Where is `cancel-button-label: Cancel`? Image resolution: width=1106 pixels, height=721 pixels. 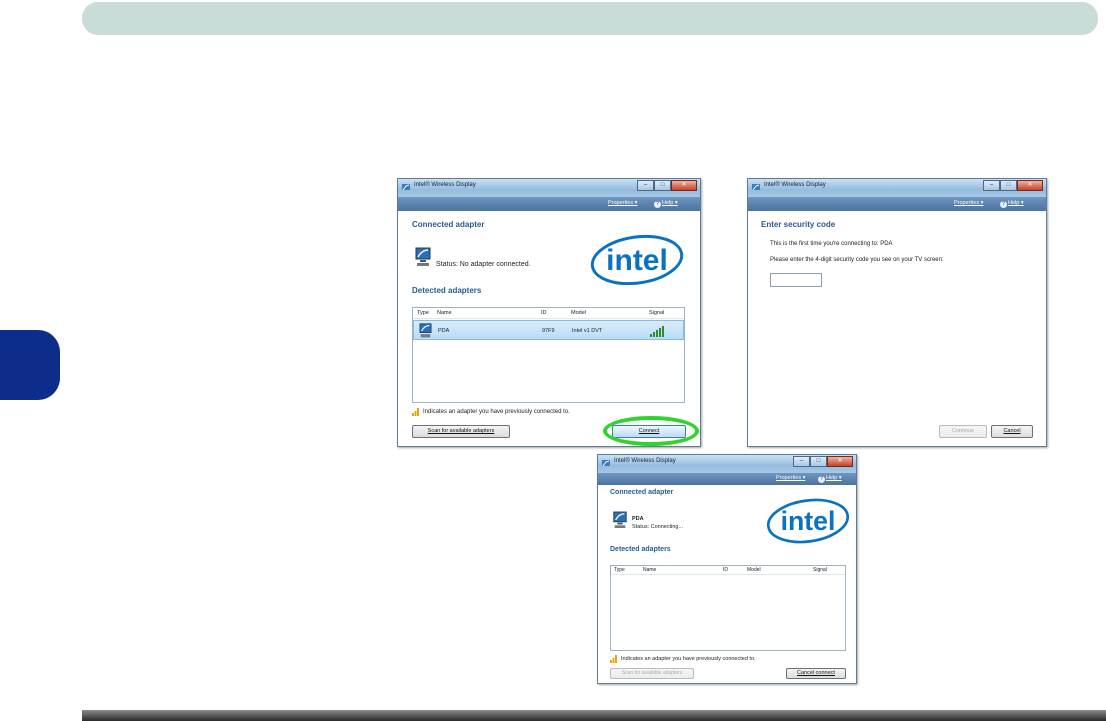
cancel-button-label: Cancel is located at coordinates (1012, 431).